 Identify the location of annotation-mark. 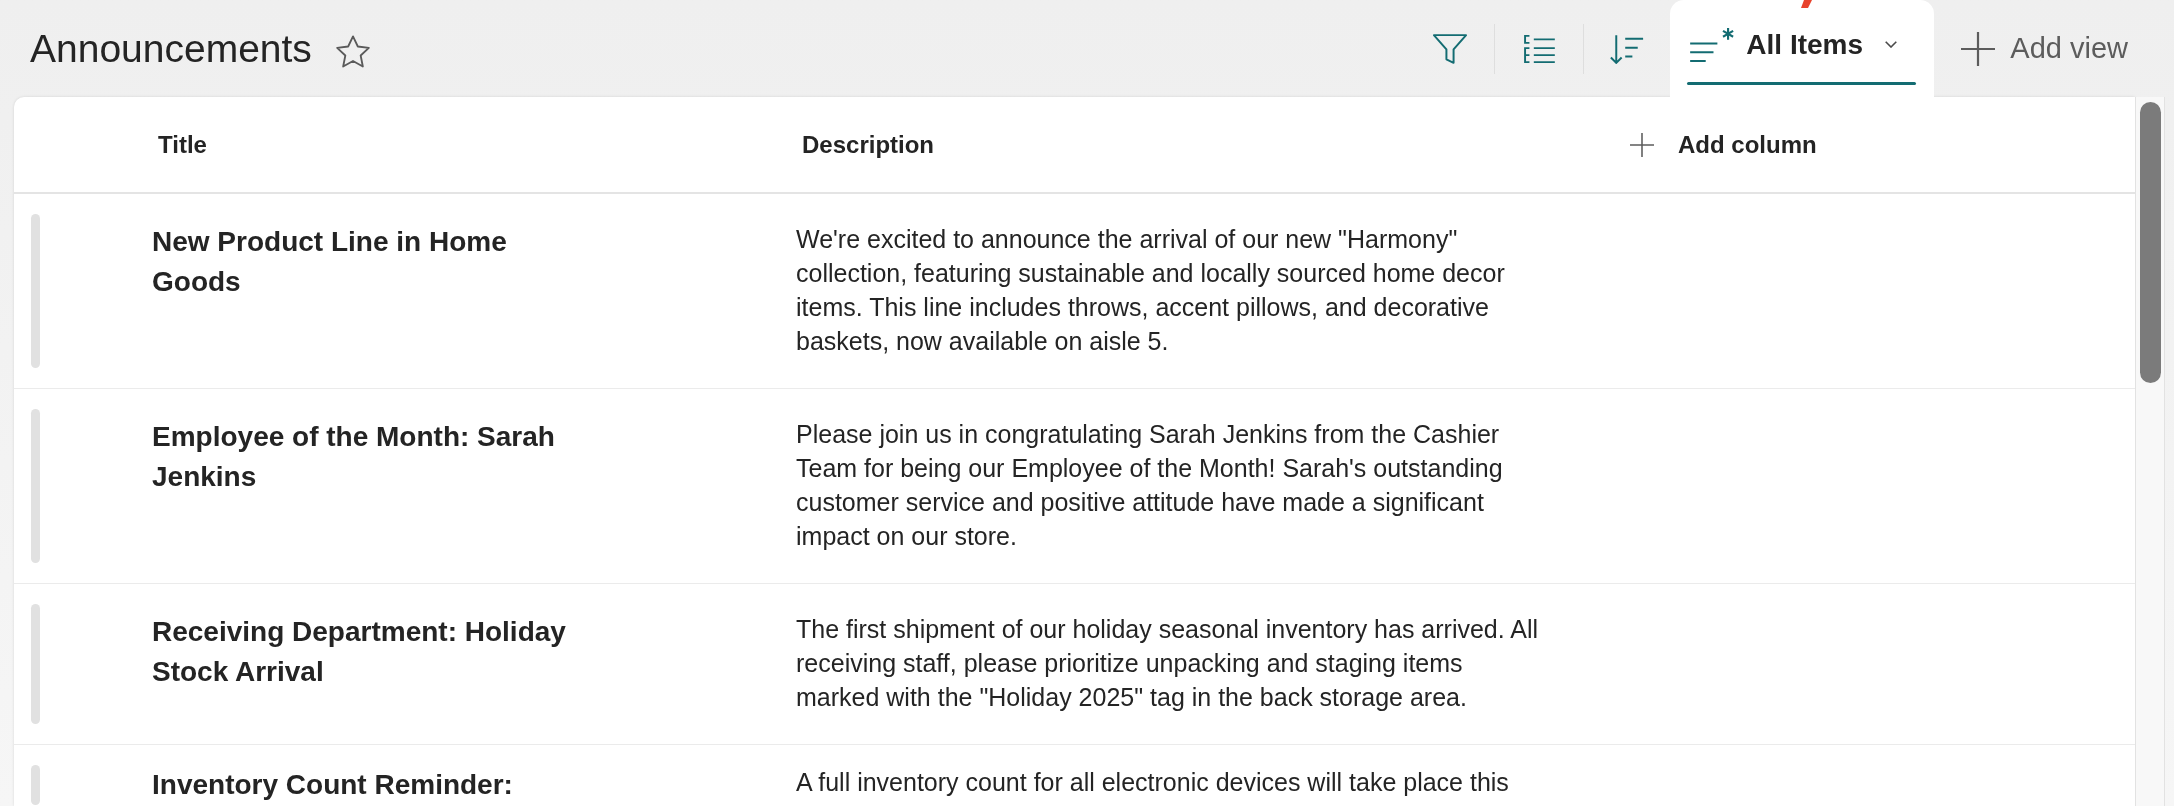
(1806, 4).